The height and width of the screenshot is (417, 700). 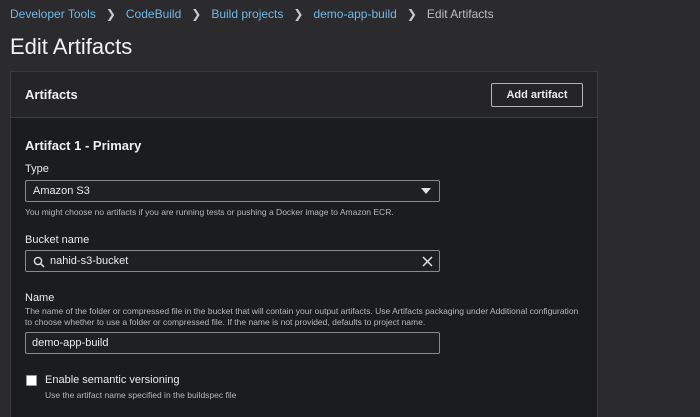 What do you see at coordinates (460, 14) in the screenshot?
I see `breadcrumb-current: Edit Artifacts` at bounding box center [460, 14].